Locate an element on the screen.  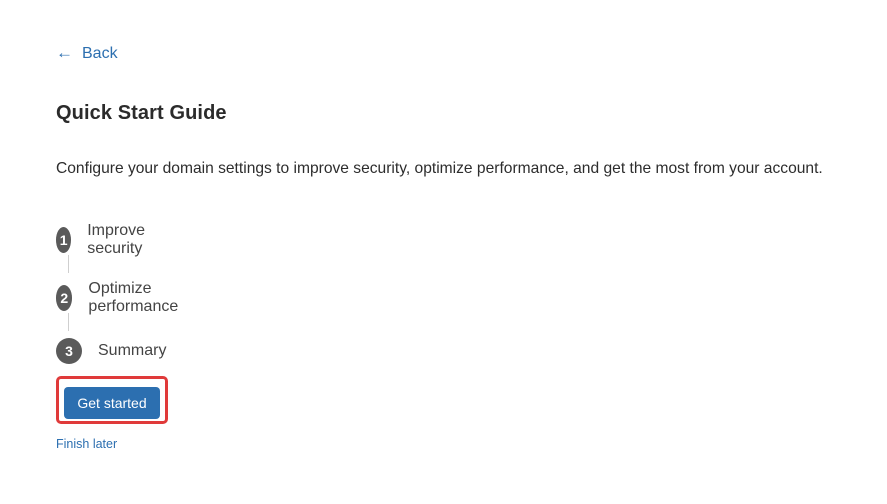
step-item-2: 2 Optimize performance is located at coordinates (122, 298).